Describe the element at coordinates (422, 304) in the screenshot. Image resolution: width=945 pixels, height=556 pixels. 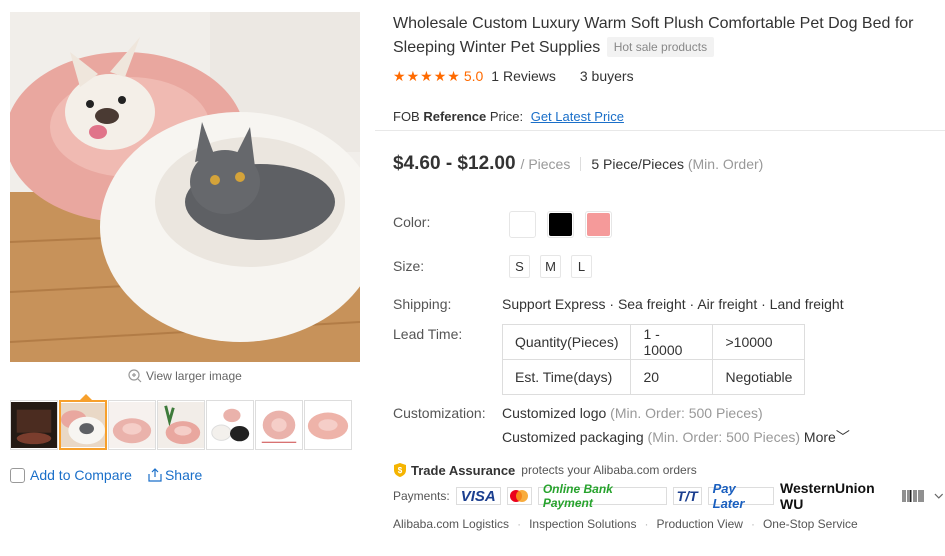
I see `shipping-label: Shipping:` at that location.